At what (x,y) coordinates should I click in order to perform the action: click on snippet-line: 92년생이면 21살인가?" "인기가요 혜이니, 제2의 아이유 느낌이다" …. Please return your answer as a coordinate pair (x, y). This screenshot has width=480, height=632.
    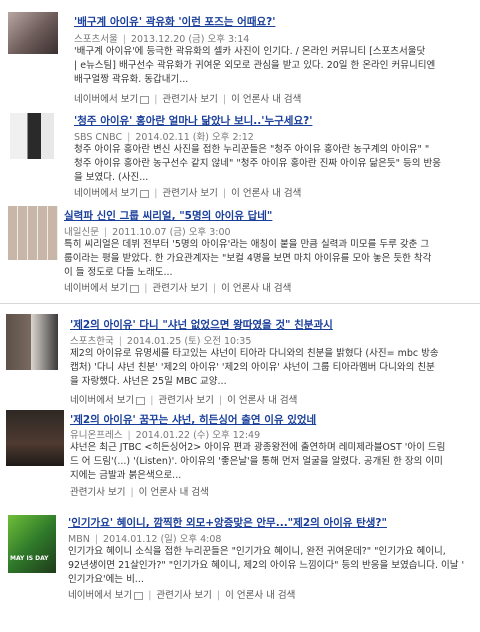
    Looking at the image, I should click on (266, 565).